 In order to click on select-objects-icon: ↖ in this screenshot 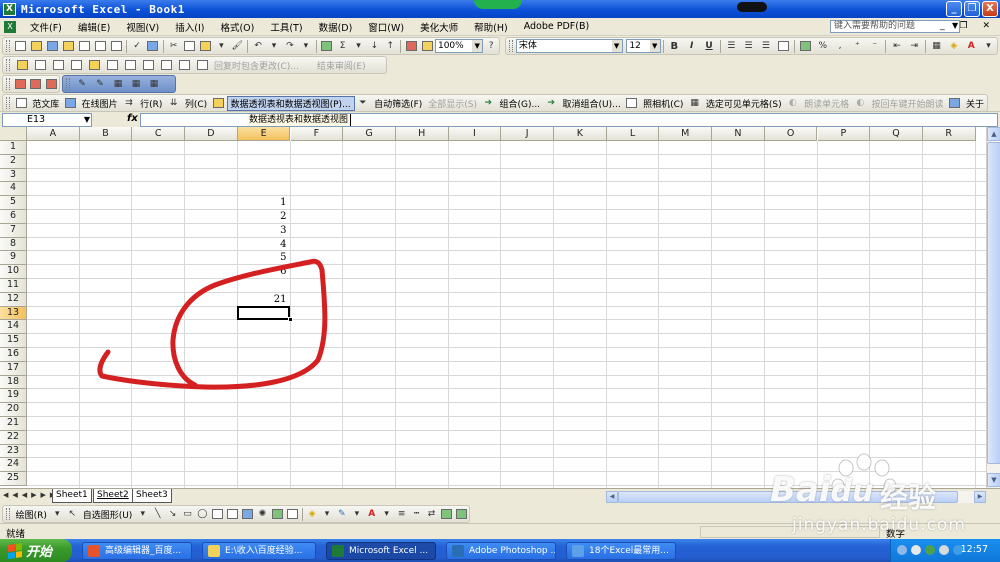, I will do `click(72, 514)`.